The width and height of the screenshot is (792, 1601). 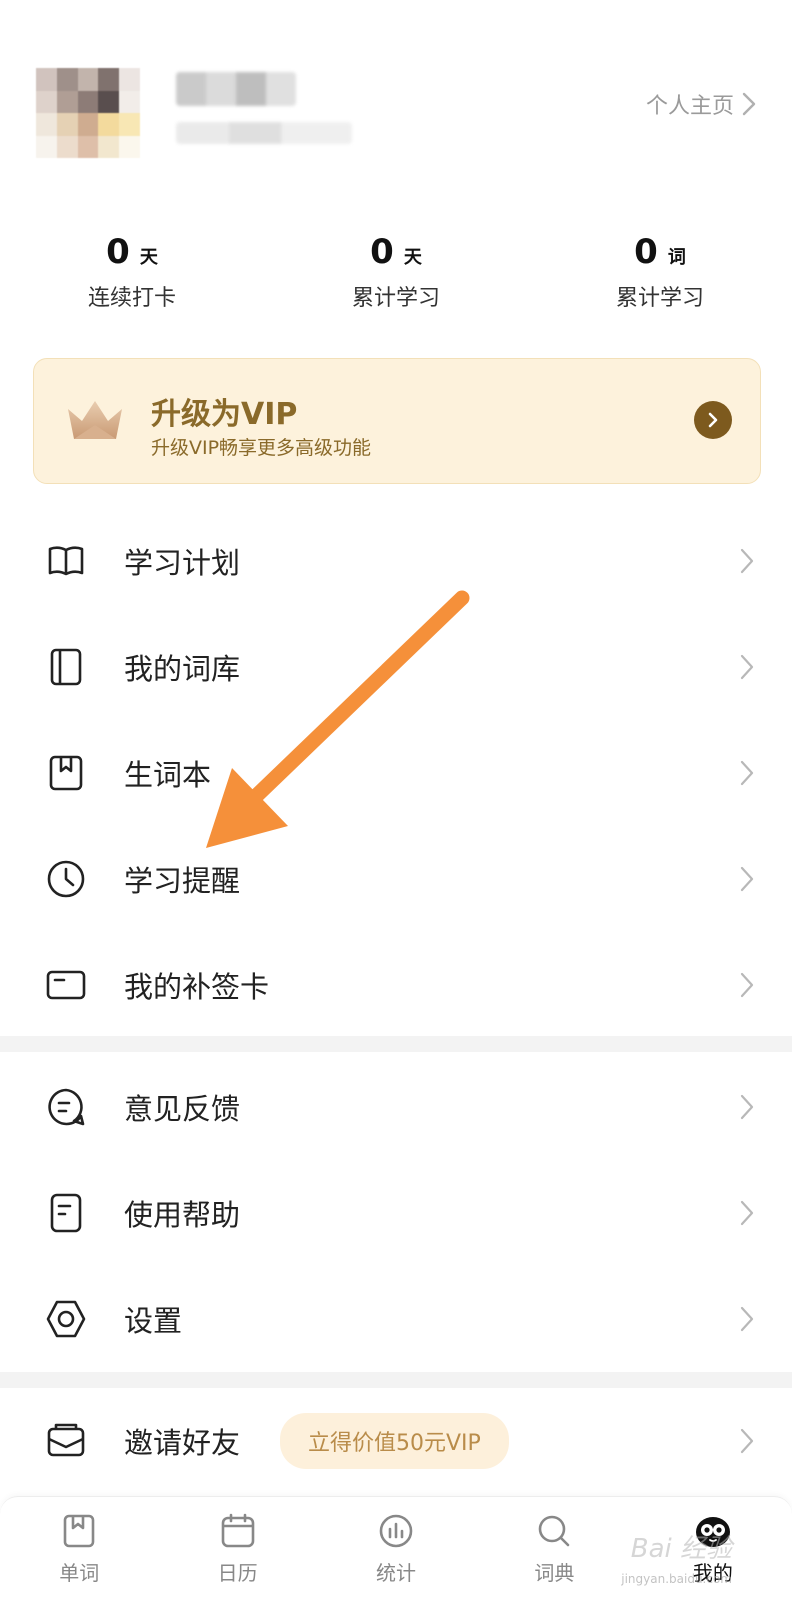 I want to click on menu-item-label: 邀请好友, so click(x=182, y=1443).